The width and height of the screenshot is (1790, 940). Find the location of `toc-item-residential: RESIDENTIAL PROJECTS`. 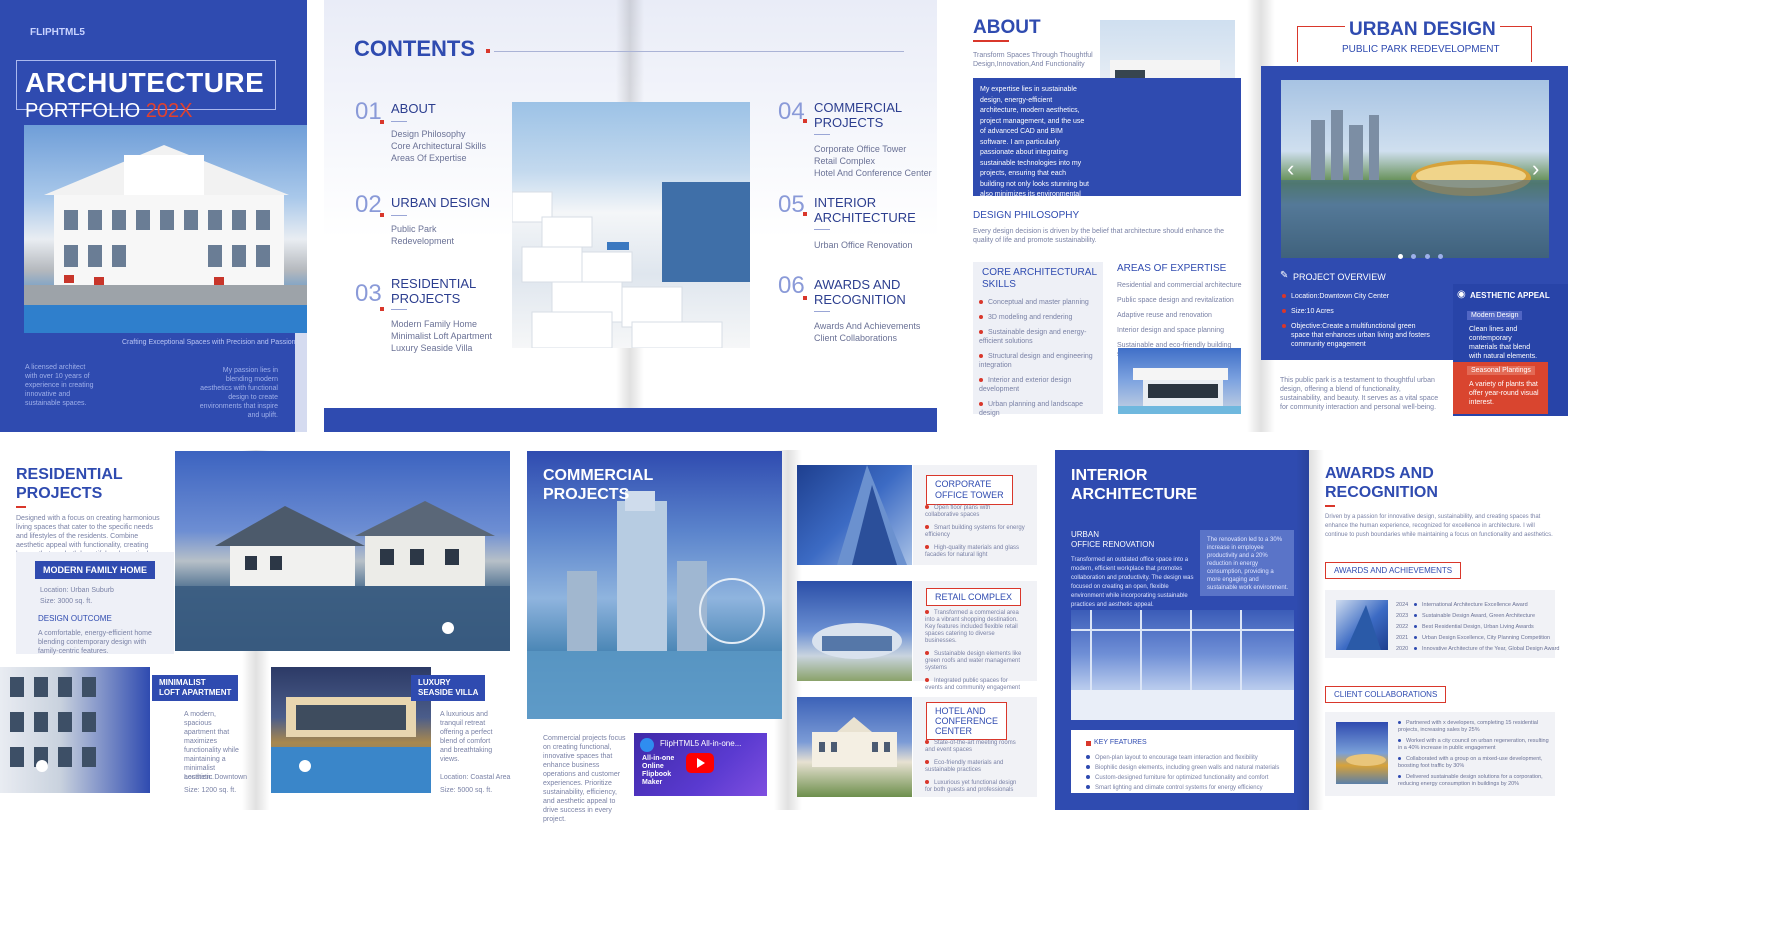

toc-item-residential: RESIDENTIAL PROJECTS is located at coordinates (433, 291).